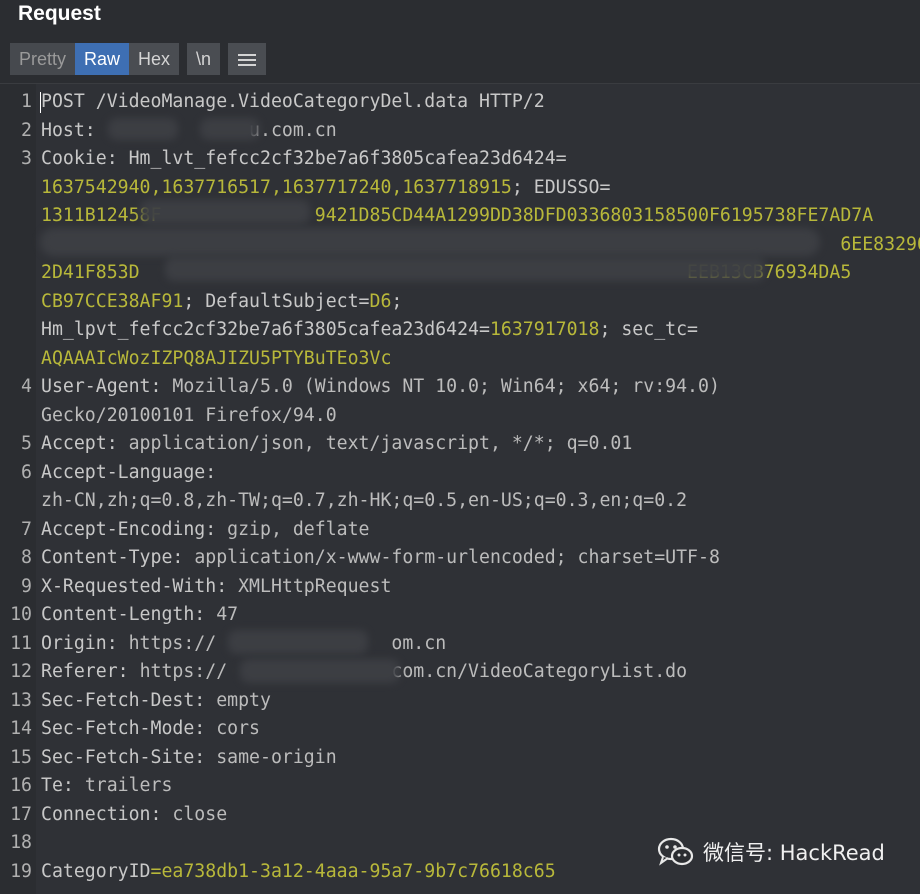  What do you see at coordinates (397, 301) in the screenshot?
I see `code-token: ;` at bounding box center [397, 301].